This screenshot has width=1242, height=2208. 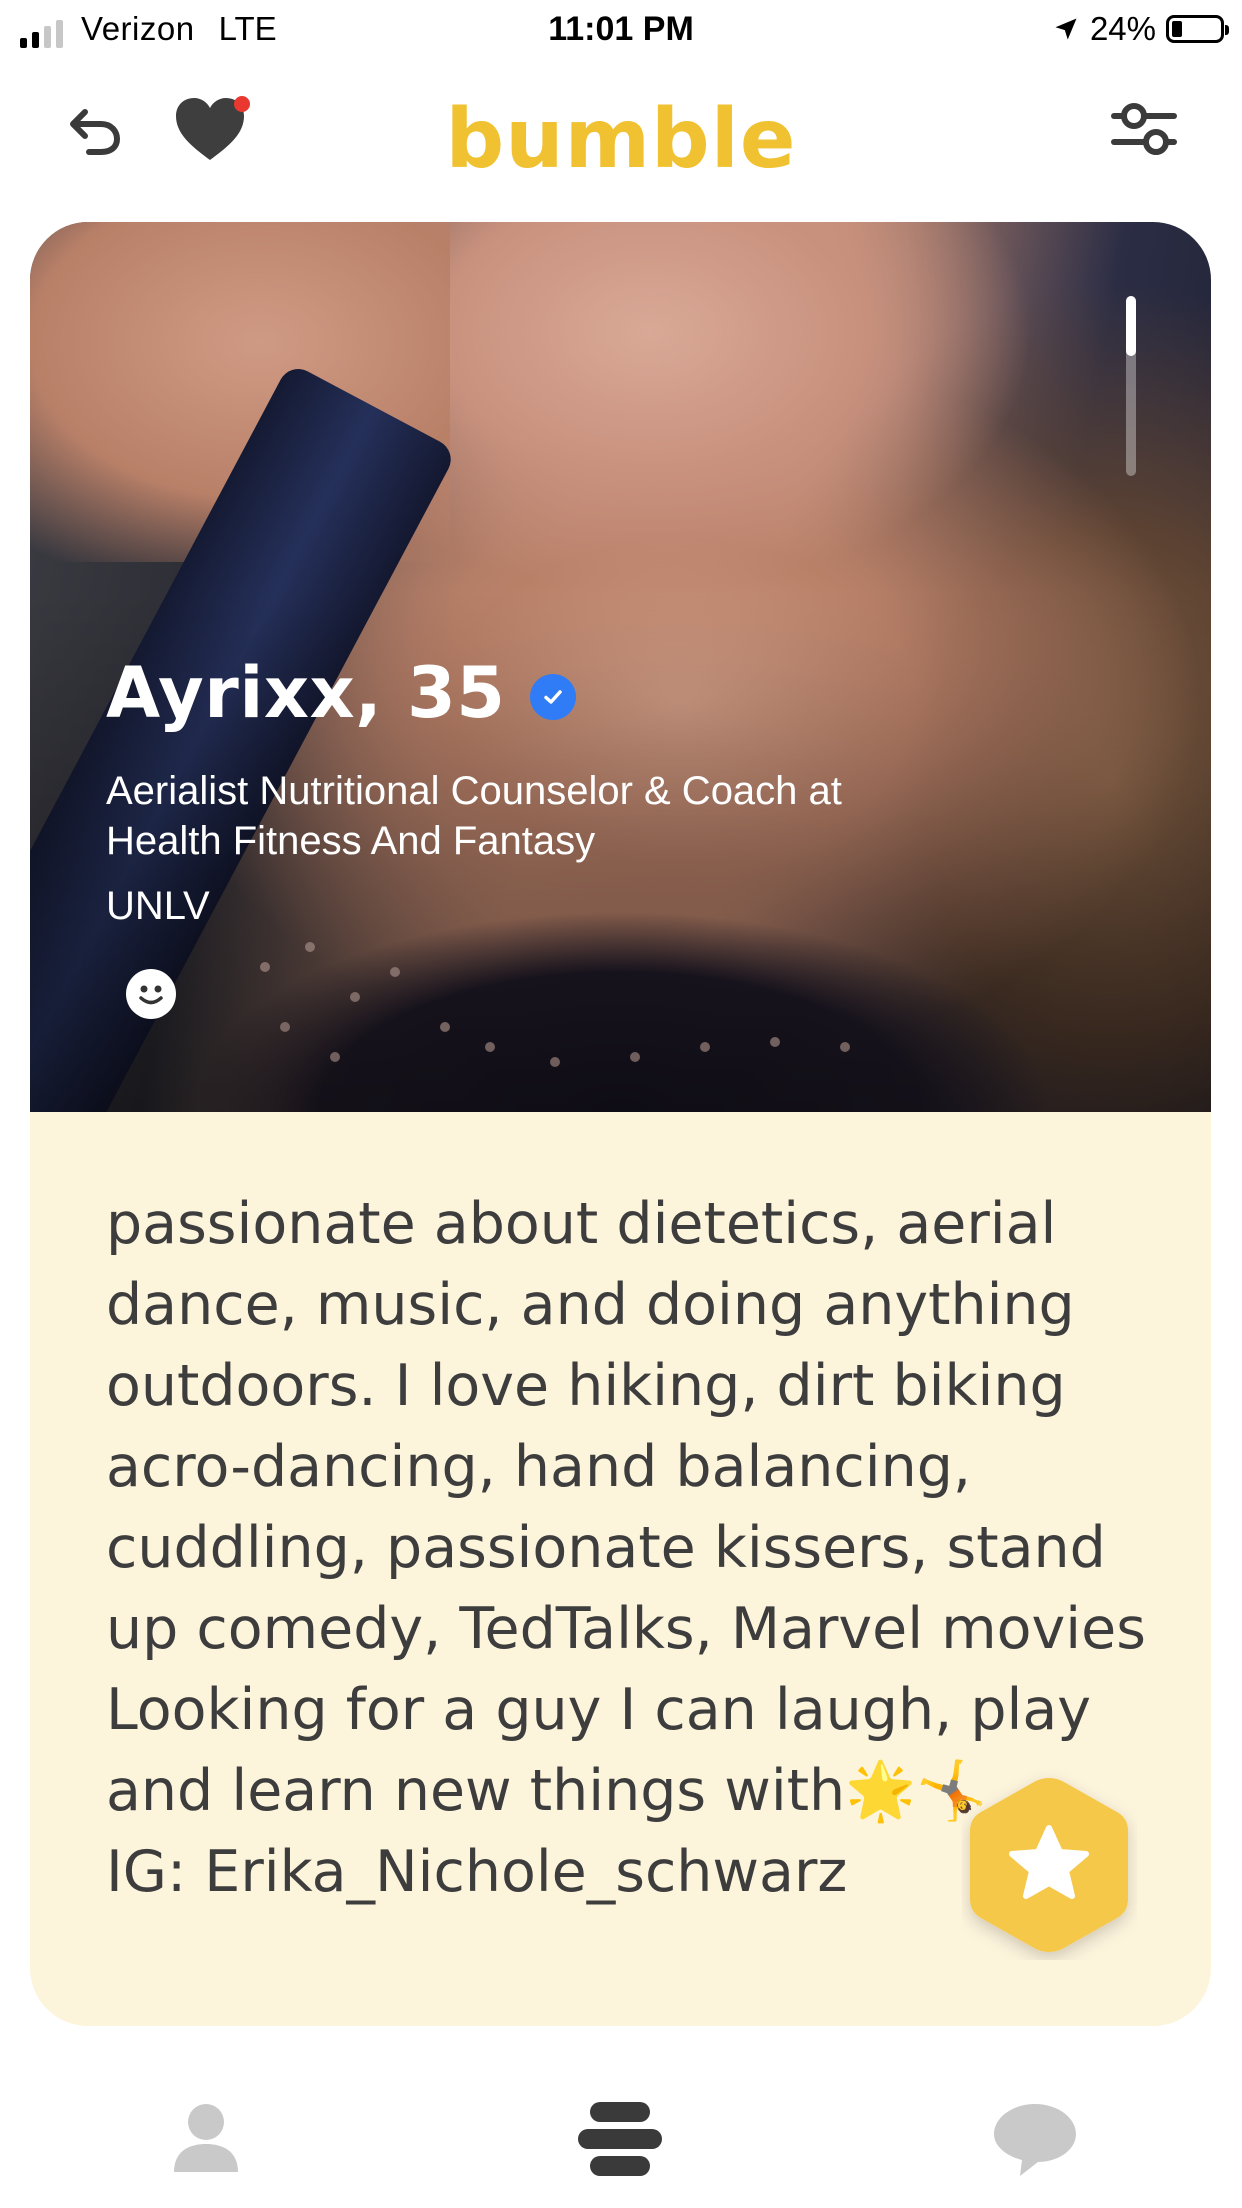 I want to click on battery-percent: 24%, so click(x=1122, y=28).